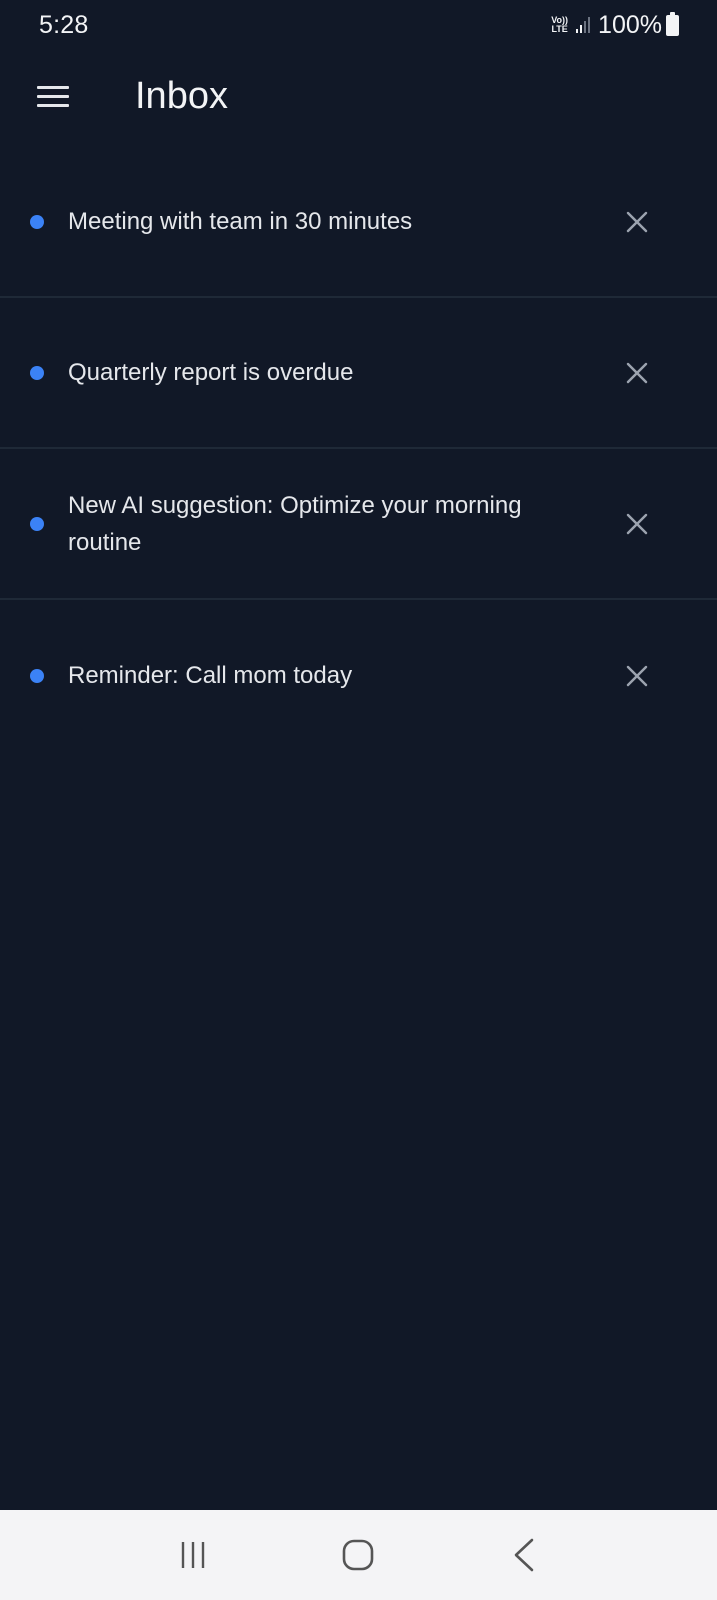 The height and width of the screenshot is (1600, 717). Describe the element at coordinates (358, 25) in the screenshot. I see `status-bar: 5:28 Vo)) LTE 100%` at that location.